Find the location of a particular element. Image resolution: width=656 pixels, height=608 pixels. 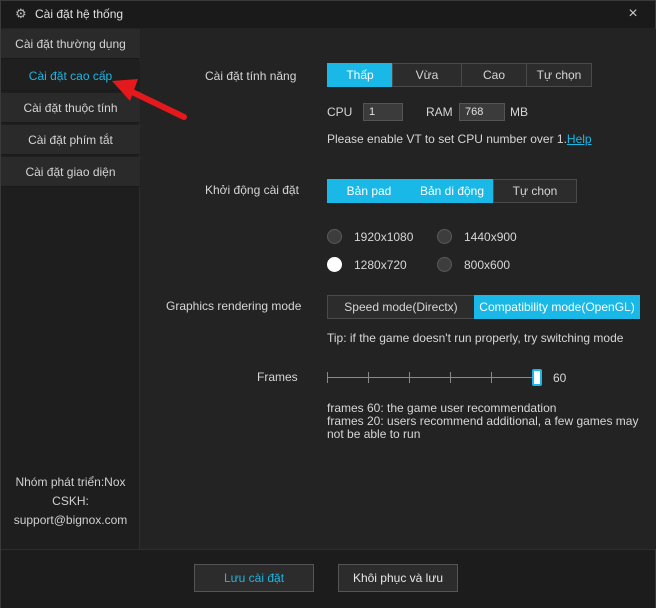

frames-slider is located at coordinates (434, 378).